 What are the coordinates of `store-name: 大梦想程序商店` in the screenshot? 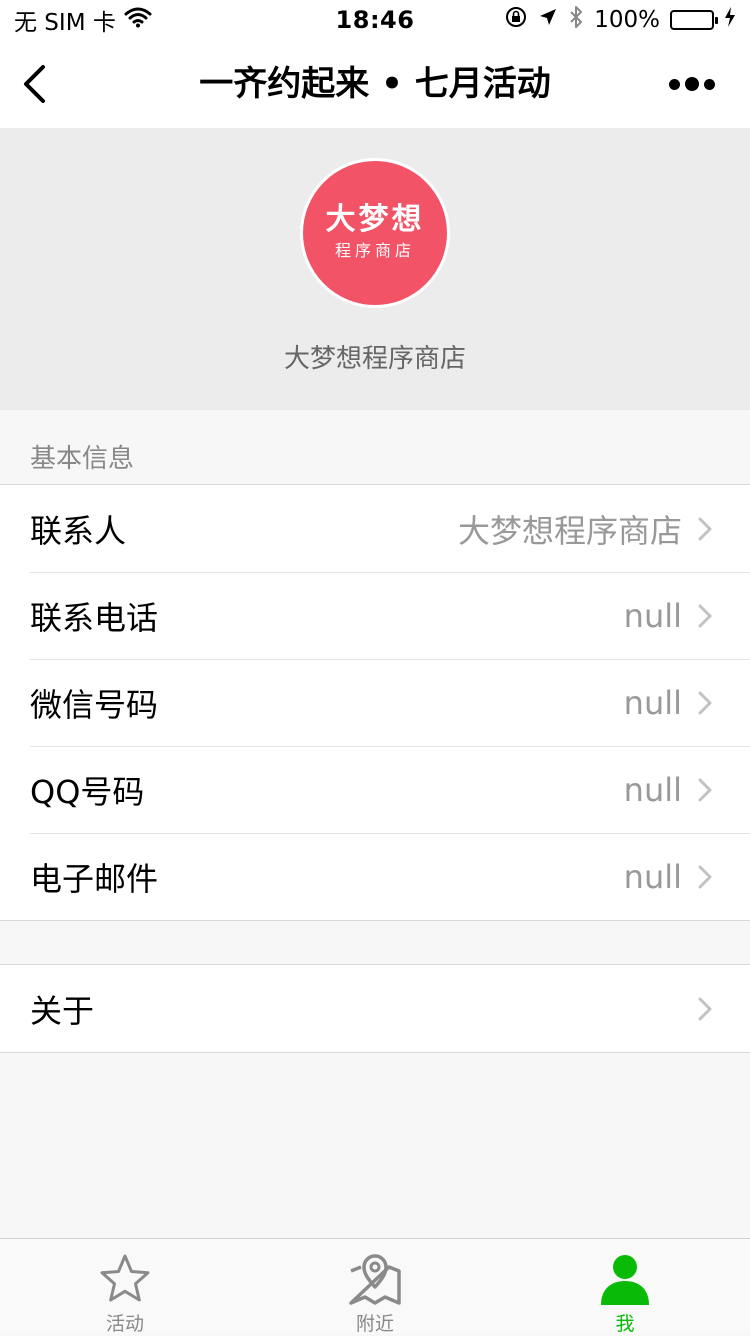 It's located at (374, 359).